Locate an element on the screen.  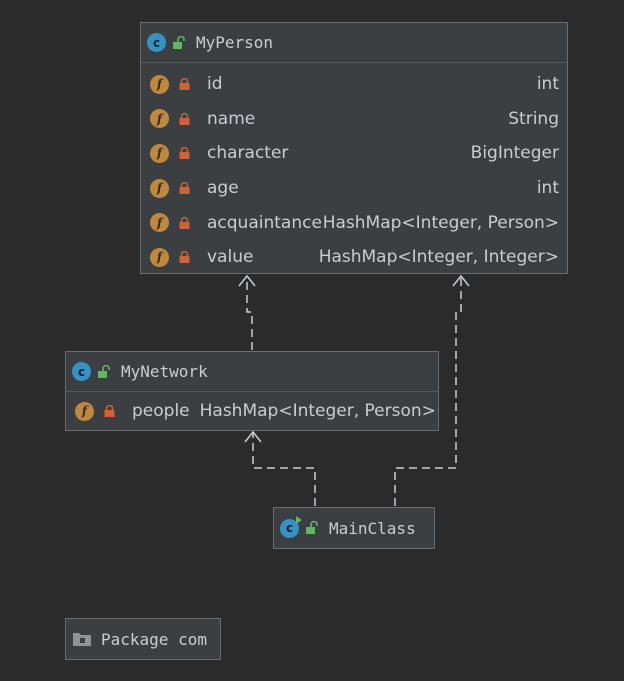
edge-mynetwork-to-myperson is located at coordinates (249, 313).